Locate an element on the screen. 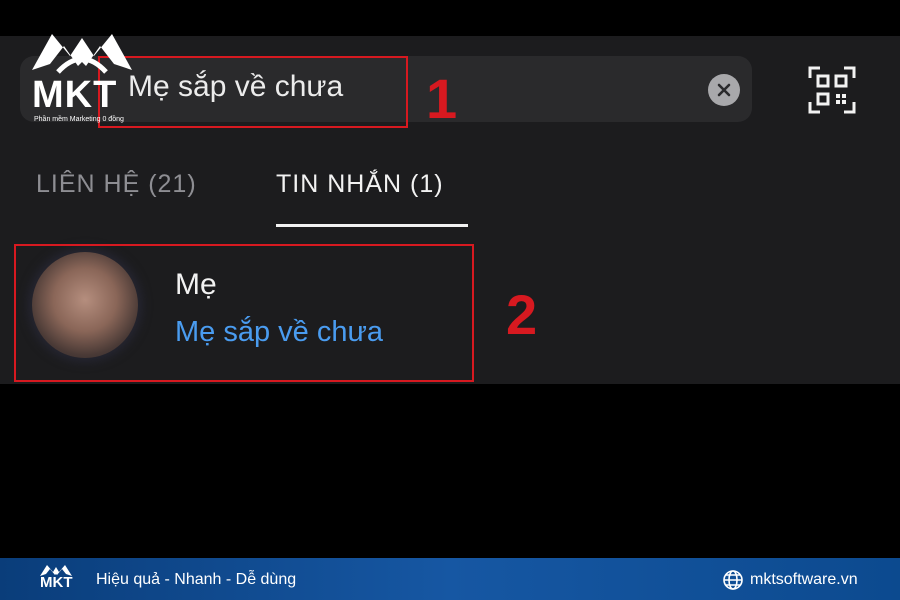 Image resolution: width=900 pixels, height=600 pixels. logo-text: MKT is located at coordinates (75, 95).